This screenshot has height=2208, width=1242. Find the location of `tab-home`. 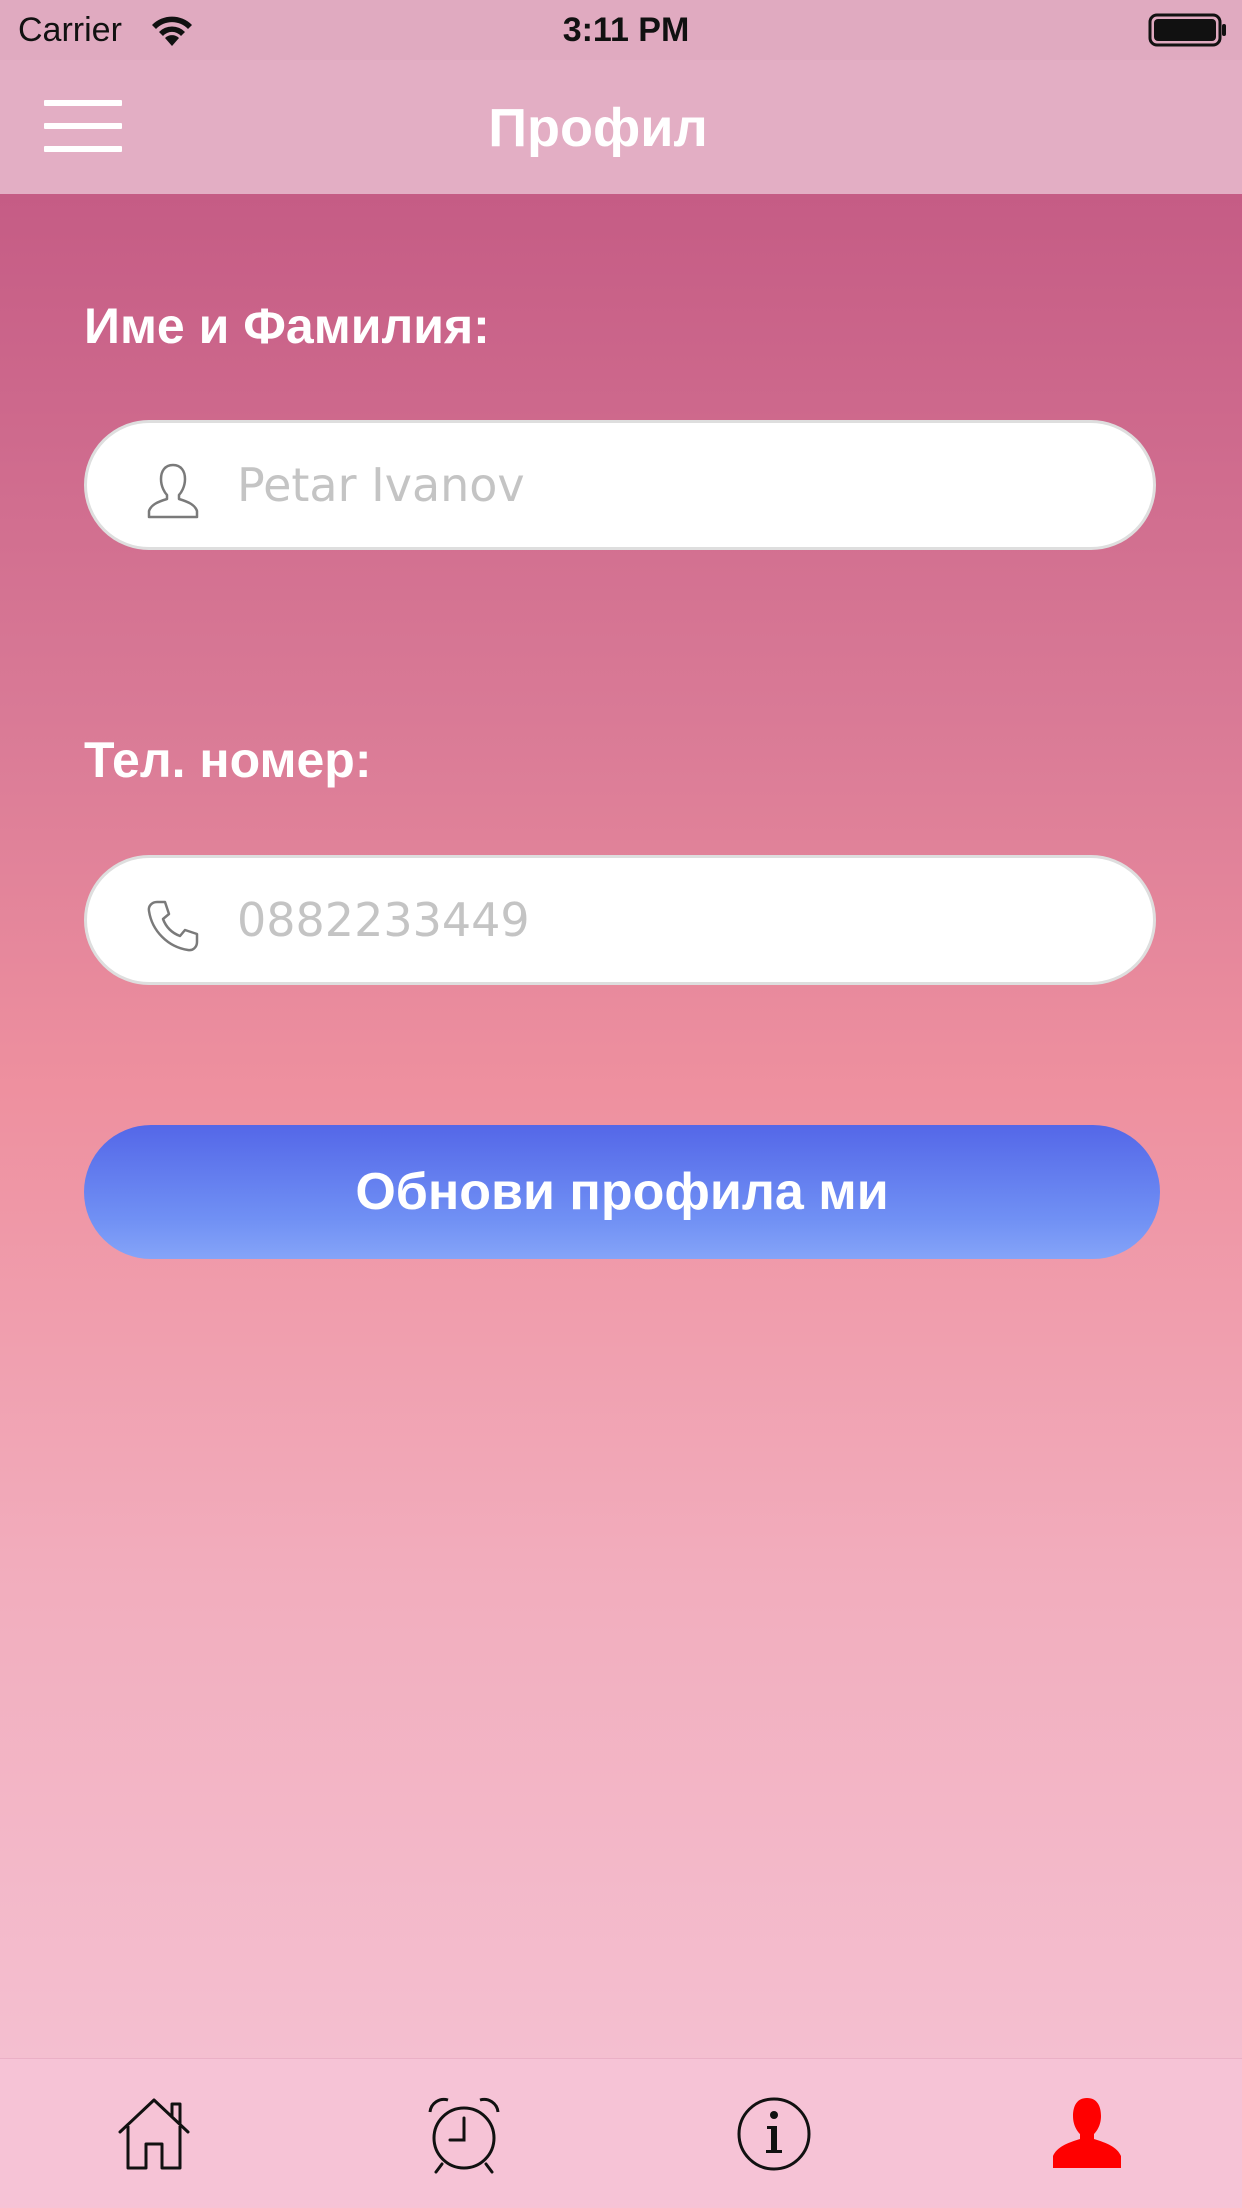

tab-home is located at coordinates (154, 2134).